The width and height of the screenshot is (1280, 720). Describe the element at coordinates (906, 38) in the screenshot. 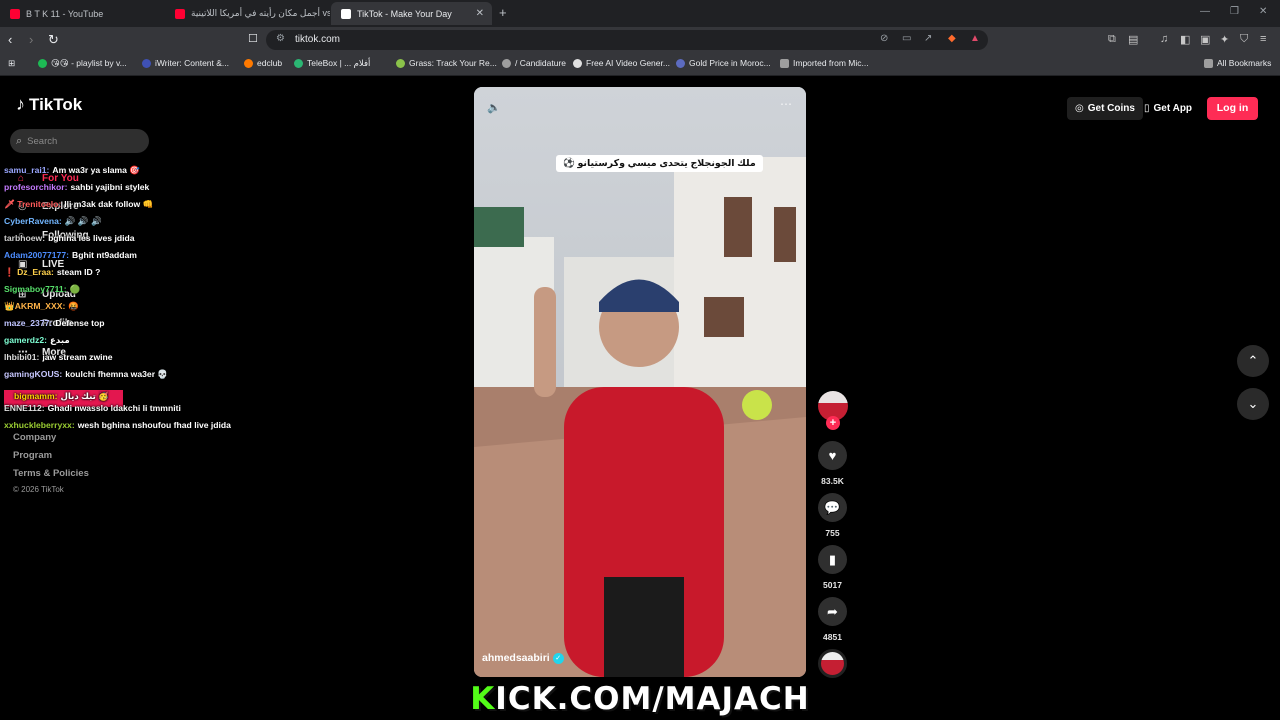

I see `cast-icon: ▭` at that location.